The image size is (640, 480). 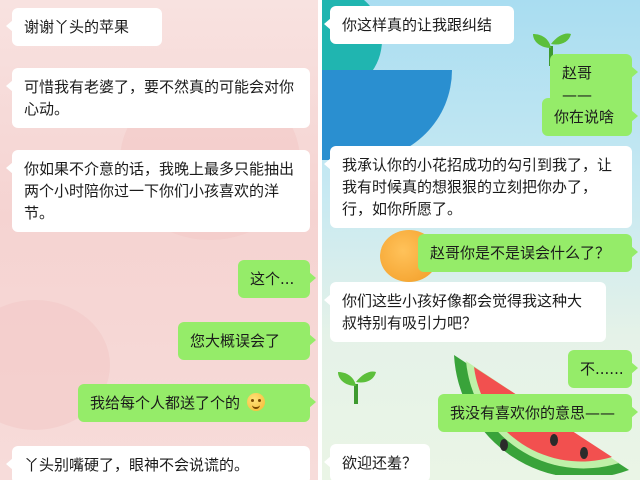 What do you see at coordinates (584, 117) in the screenshot?
I see `message-text: 你在说啥` at bounding box center [584, 117].